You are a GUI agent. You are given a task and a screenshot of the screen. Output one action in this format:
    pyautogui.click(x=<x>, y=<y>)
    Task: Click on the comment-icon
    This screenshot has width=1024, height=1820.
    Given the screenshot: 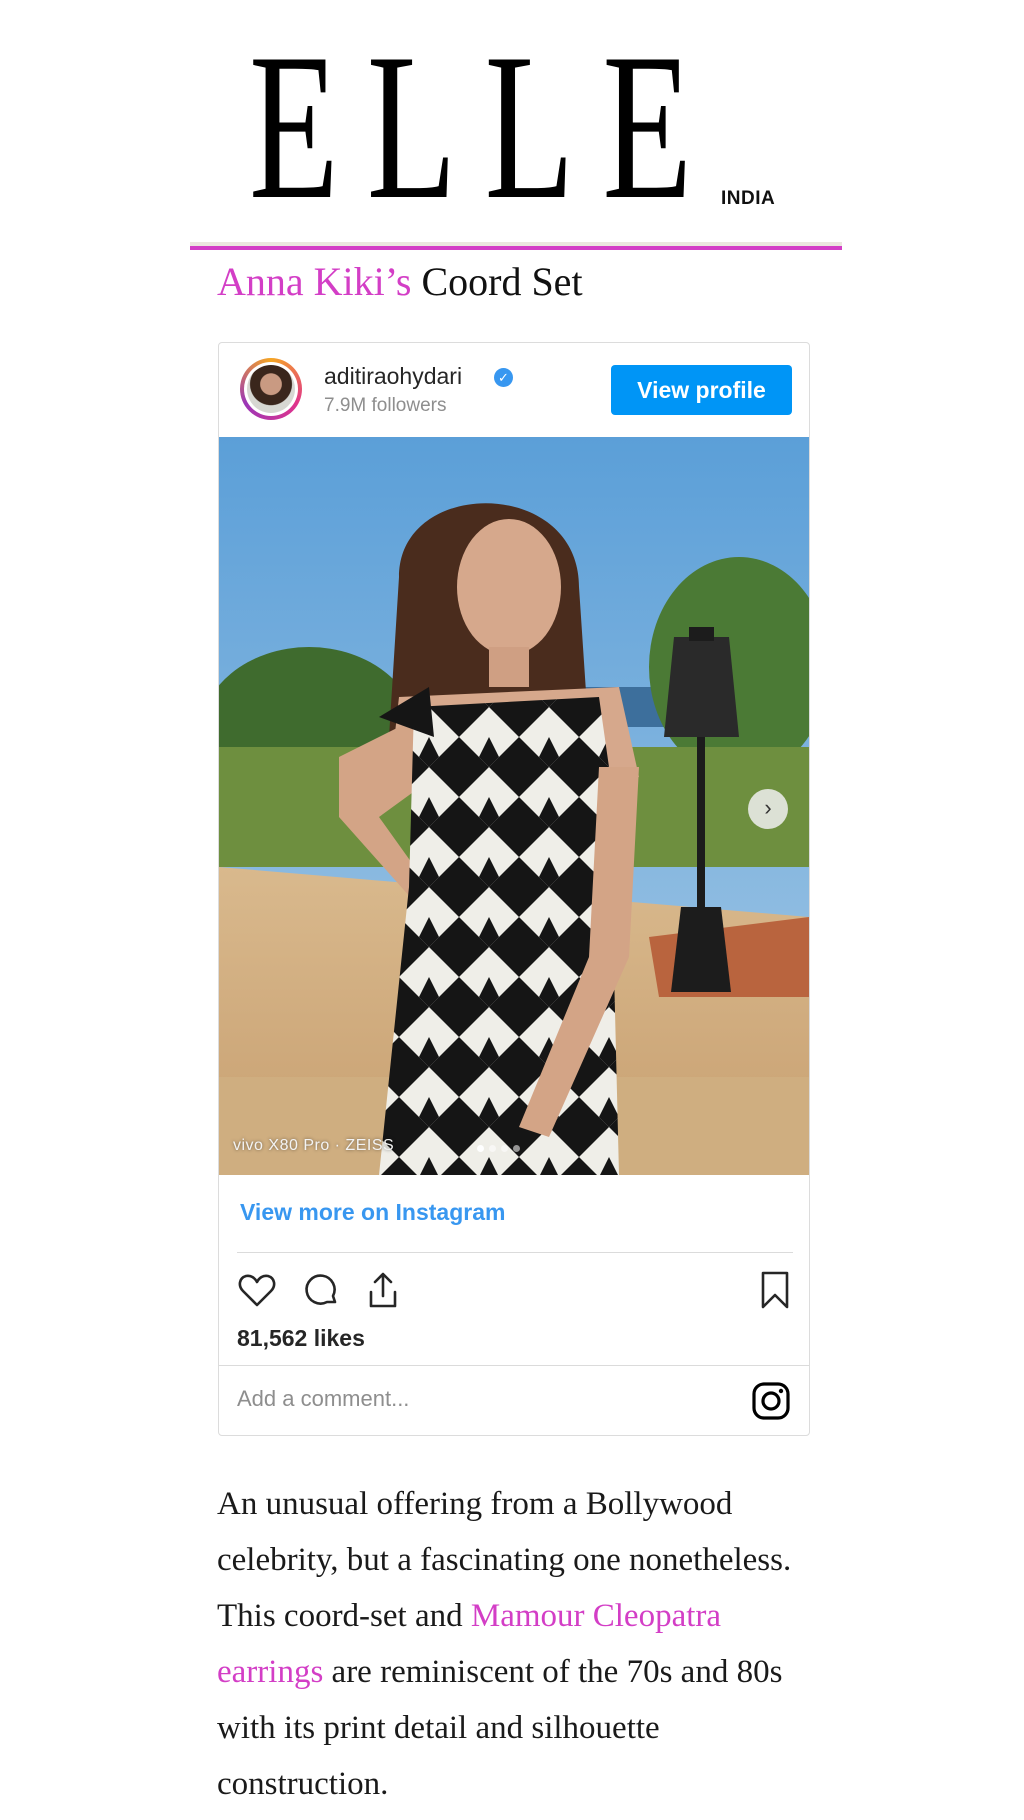 What is the action you would take?
    pyautogui.click(x=321, y=1290)
    